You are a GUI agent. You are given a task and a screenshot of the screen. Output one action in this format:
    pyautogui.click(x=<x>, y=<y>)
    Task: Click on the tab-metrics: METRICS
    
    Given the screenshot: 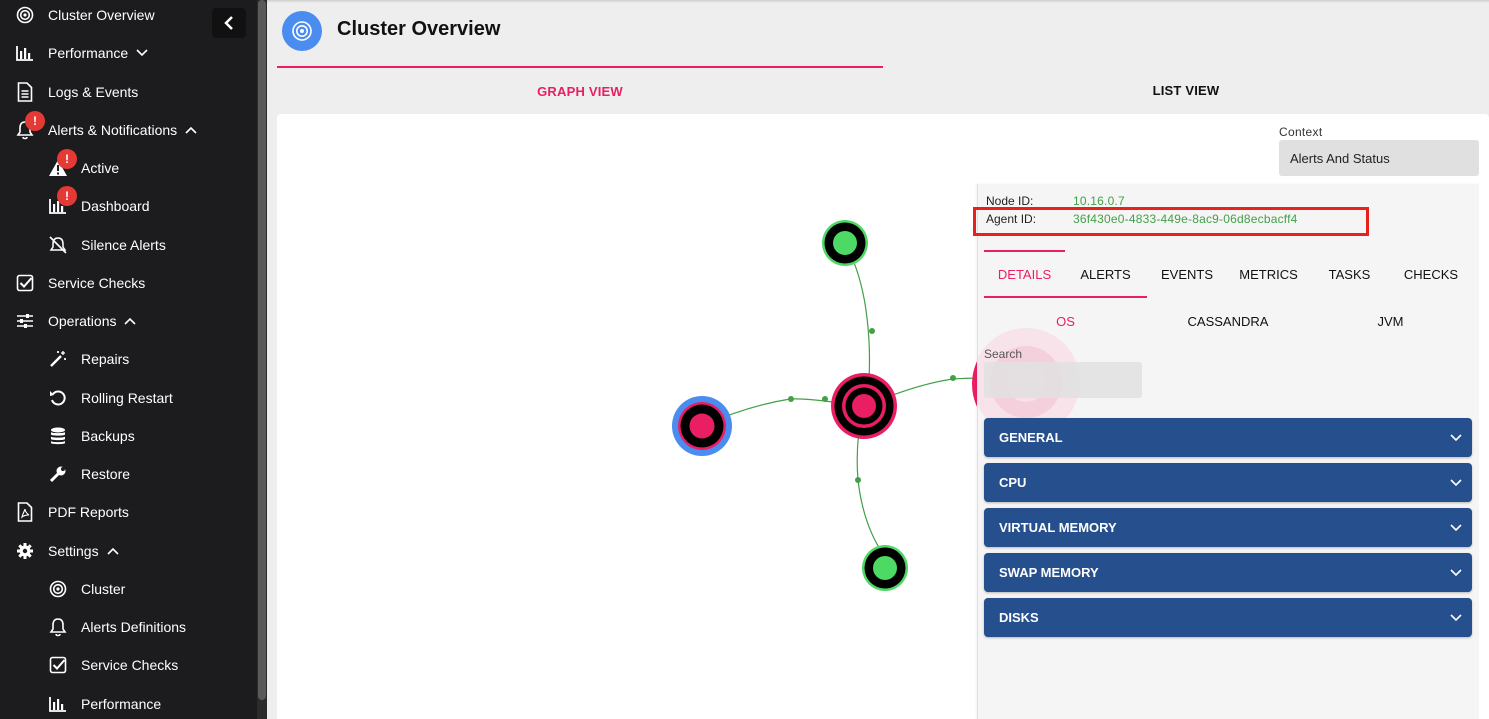 What is the action you would take?
    pyautogui.click(x=1268, y=274)
    